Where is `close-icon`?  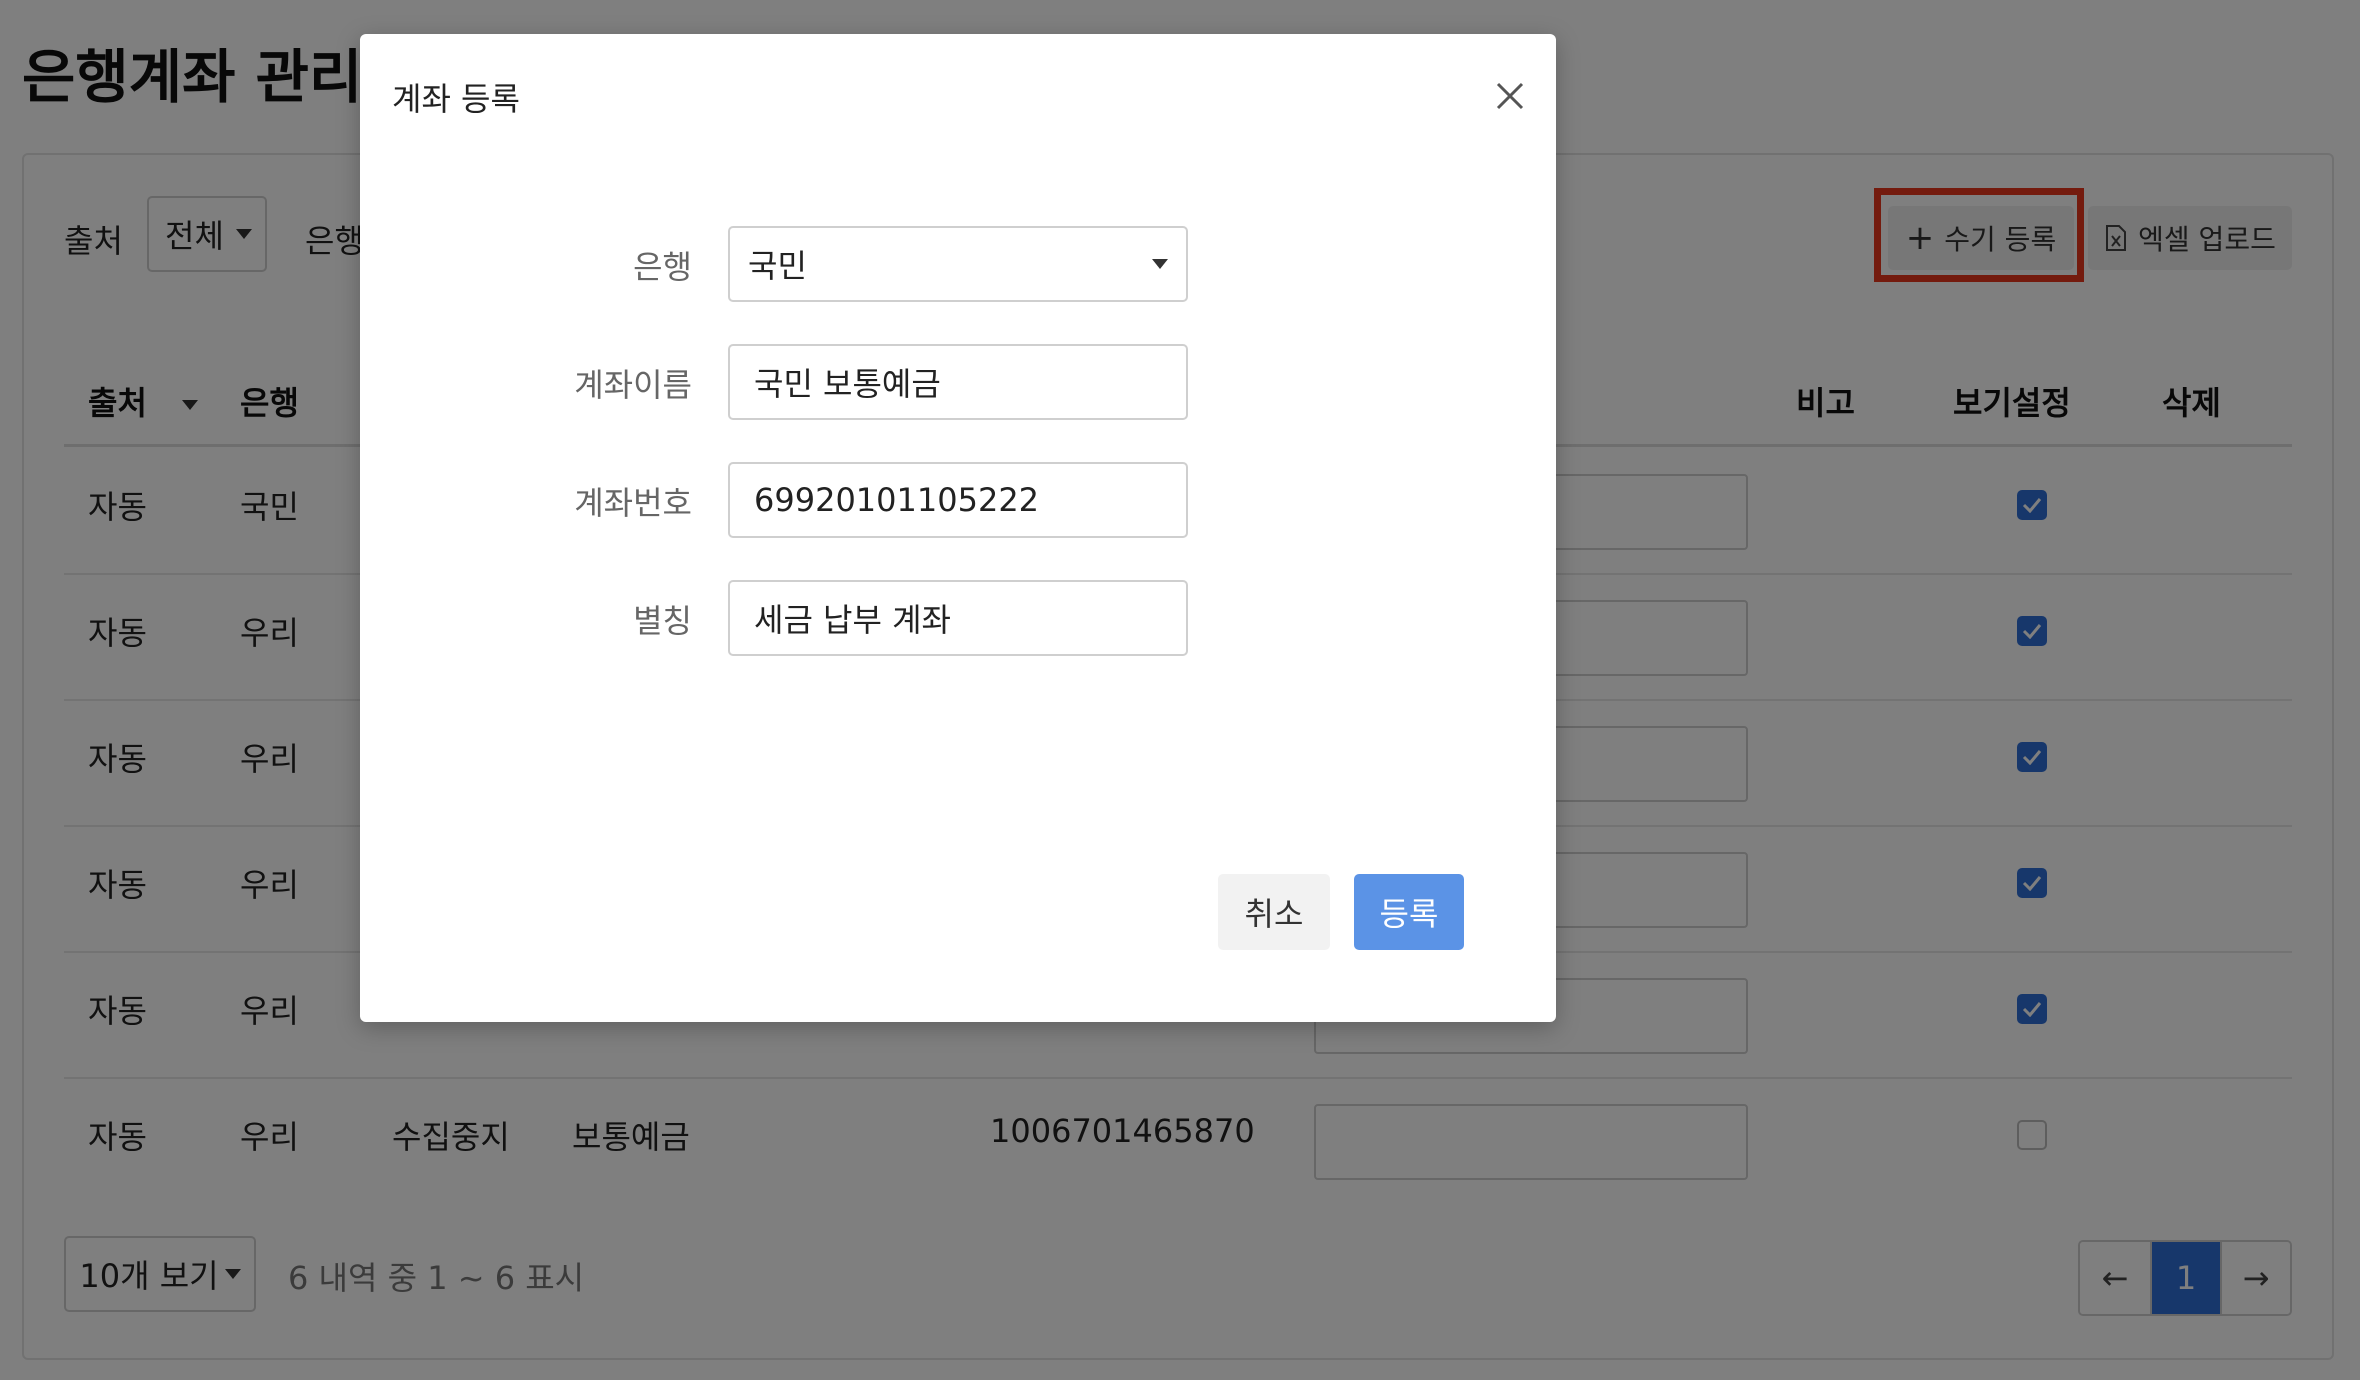
close-icon is located at coordinates (1510, 96).